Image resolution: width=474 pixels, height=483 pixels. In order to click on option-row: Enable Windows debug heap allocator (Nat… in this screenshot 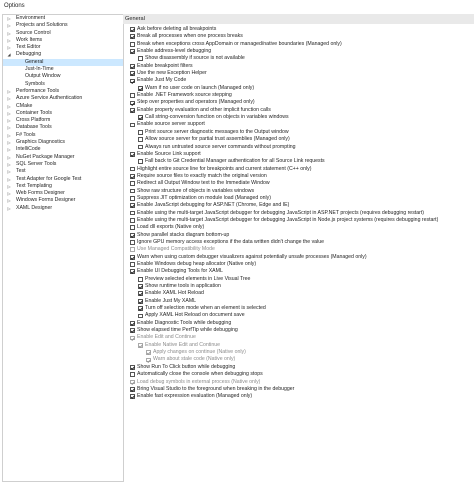, I will do `click(300, 264)`.